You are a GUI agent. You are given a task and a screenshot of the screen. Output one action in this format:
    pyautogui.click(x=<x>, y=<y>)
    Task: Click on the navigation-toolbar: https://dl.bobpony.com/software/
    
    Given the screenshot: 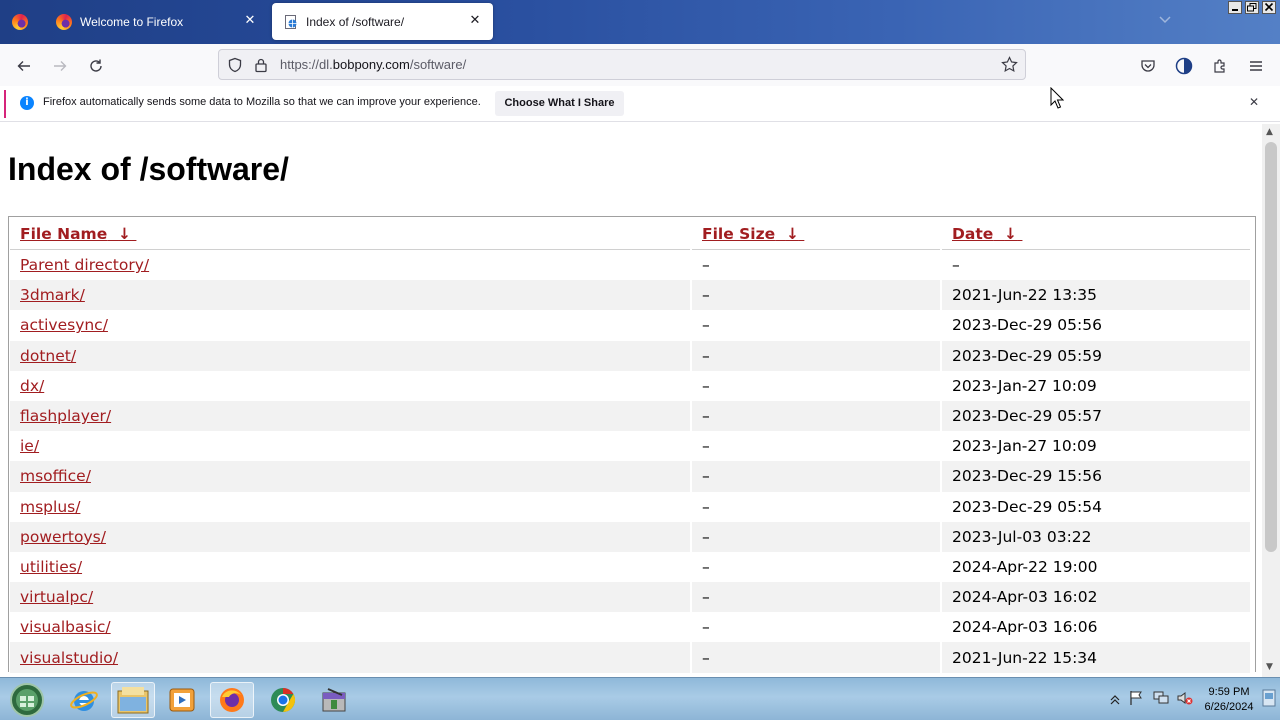 What is the action you would take?
    pyautogui.click(x=640, y=65)
    